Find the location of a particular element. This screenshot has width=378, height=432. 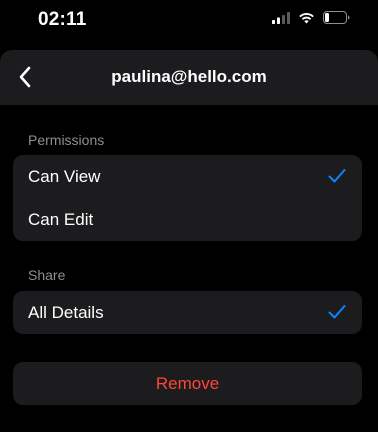

option-label: All Details is located at coordinates (66, 312).